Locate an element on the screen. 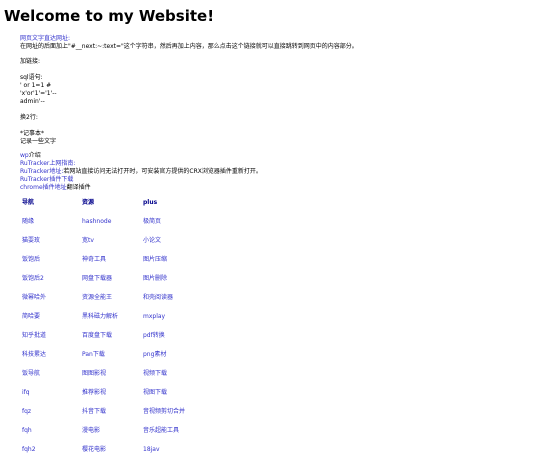  nav-link: 微幂哈外 is located at coordinates (34, 298).